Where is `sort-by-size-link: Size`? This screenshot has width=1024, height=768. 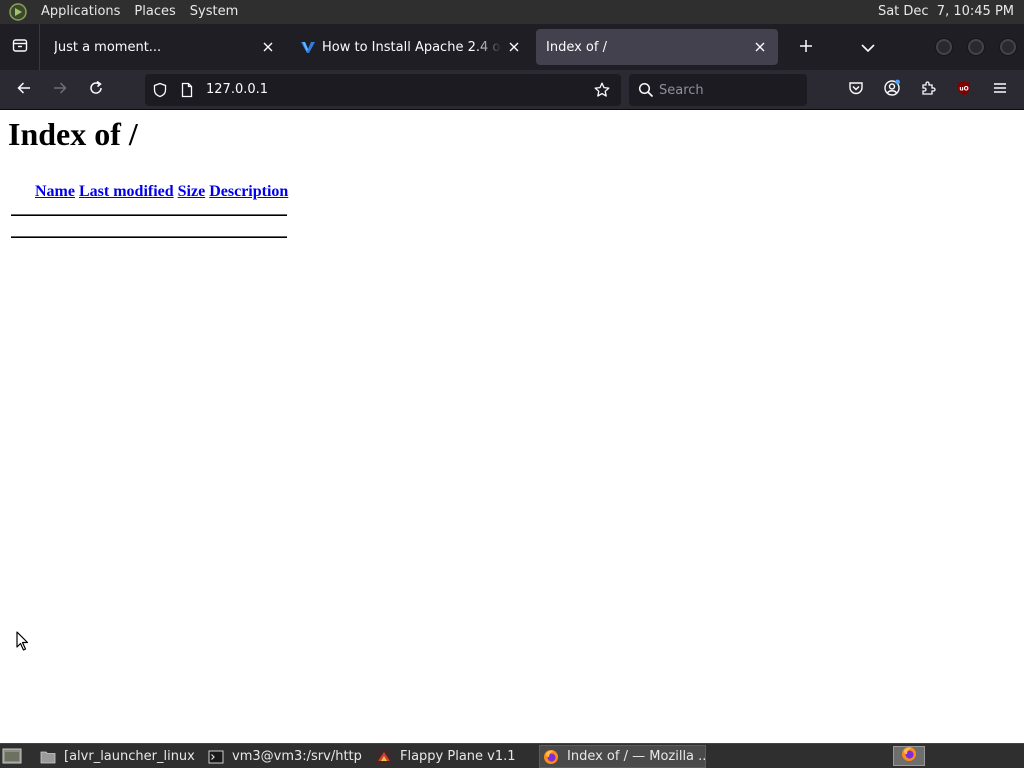 sort-by-size-link: Size is located at coordinates (192, 191).